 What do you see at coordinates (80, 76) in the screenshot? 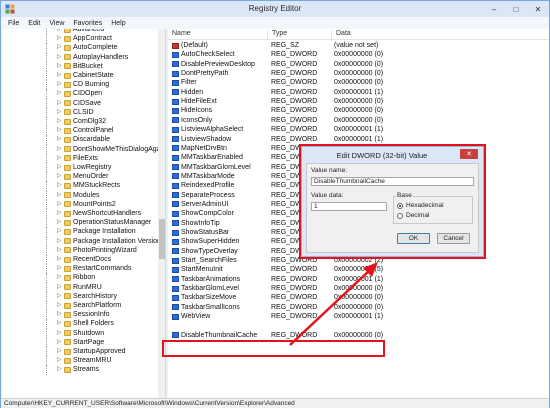
I see `tree-item: ▷ CabinetState` at bounding box center [80, 76].